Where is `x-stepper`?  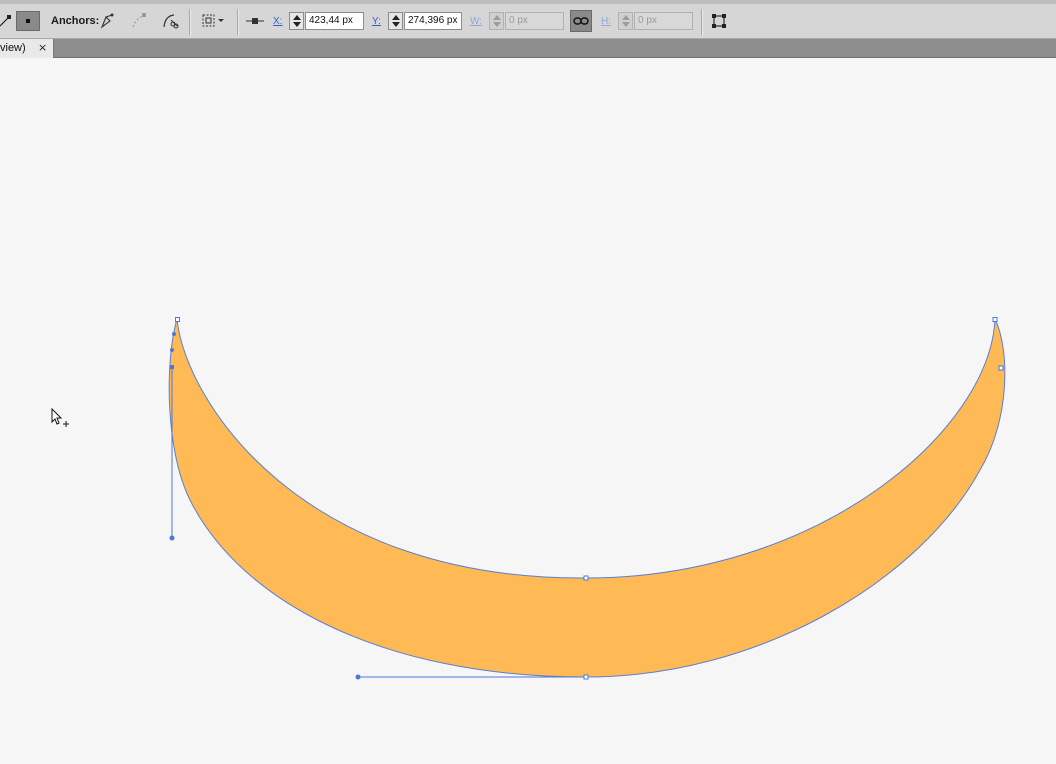
x-stepper is located at coordinates (296, 21).